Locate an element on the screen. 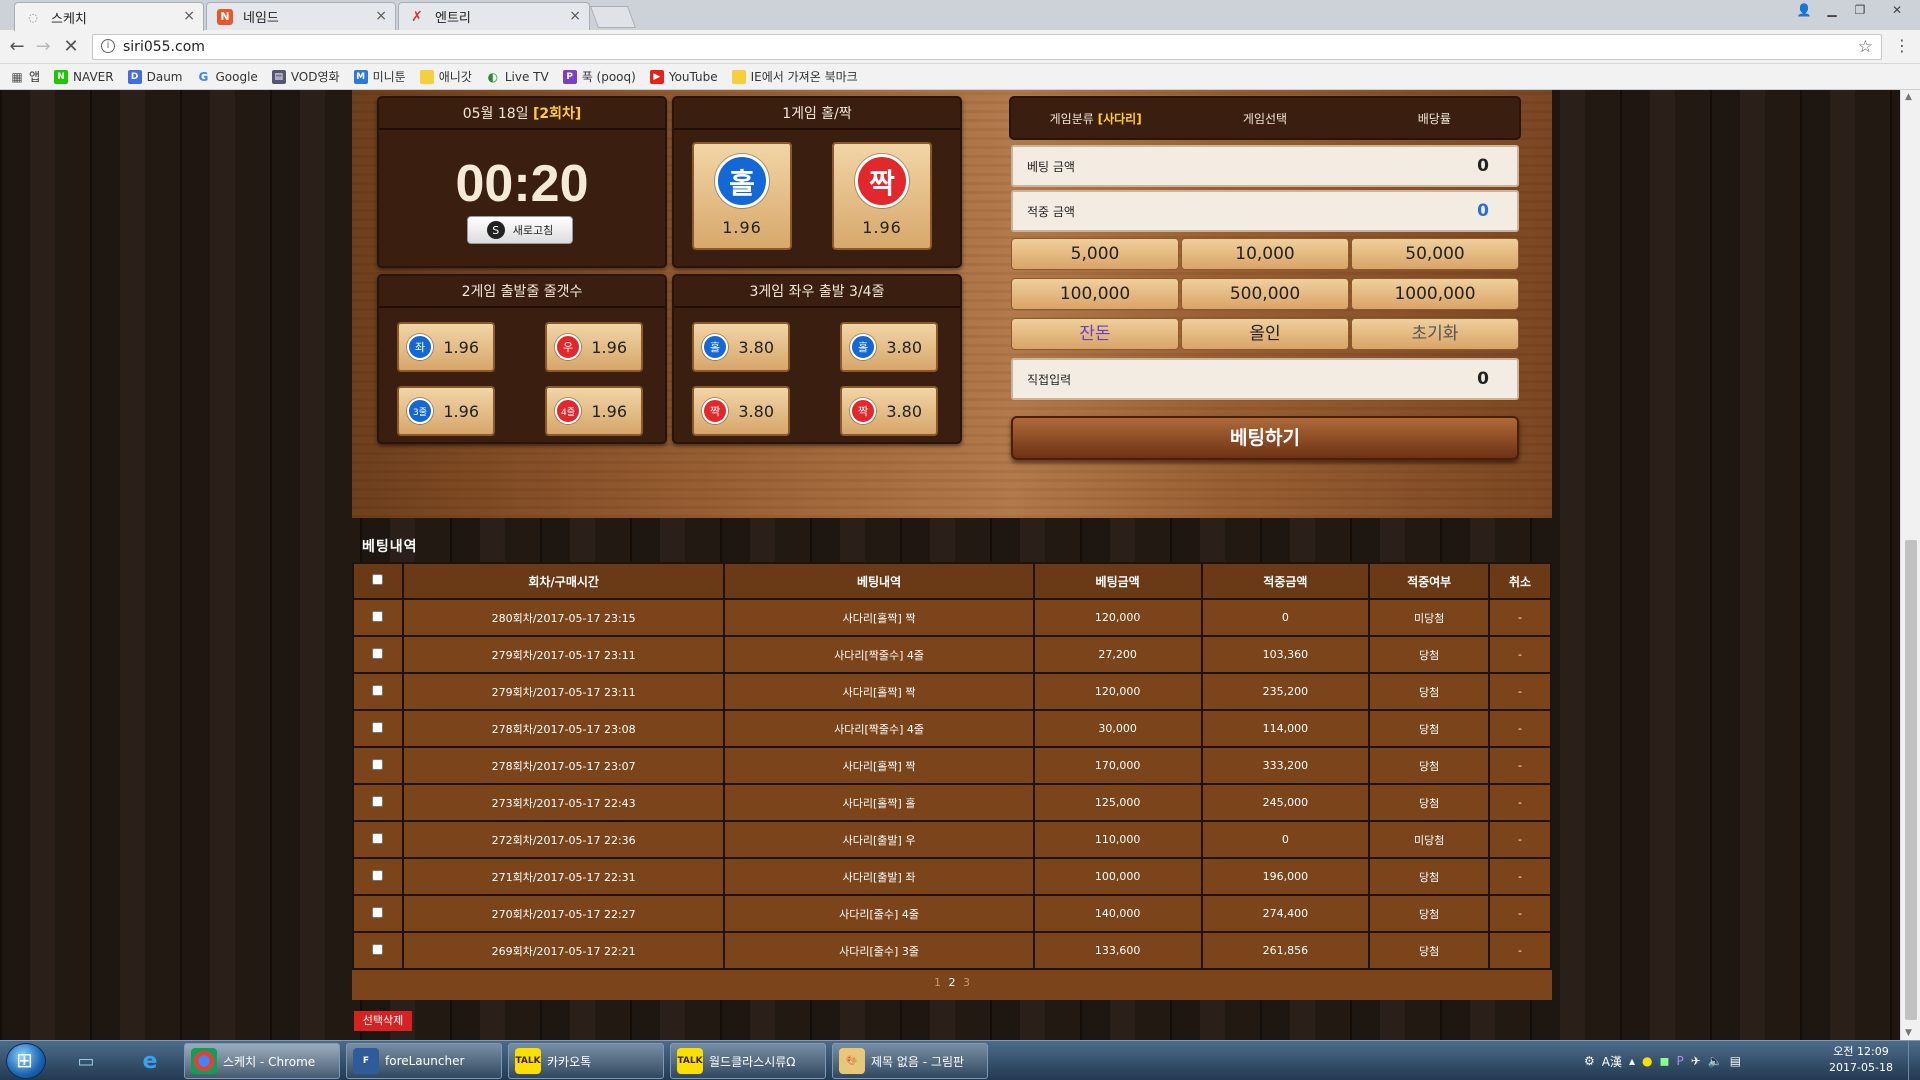 The image size is (1920, 1080). pooq-tray-icon: P is located at coordinates (1679, 1061).